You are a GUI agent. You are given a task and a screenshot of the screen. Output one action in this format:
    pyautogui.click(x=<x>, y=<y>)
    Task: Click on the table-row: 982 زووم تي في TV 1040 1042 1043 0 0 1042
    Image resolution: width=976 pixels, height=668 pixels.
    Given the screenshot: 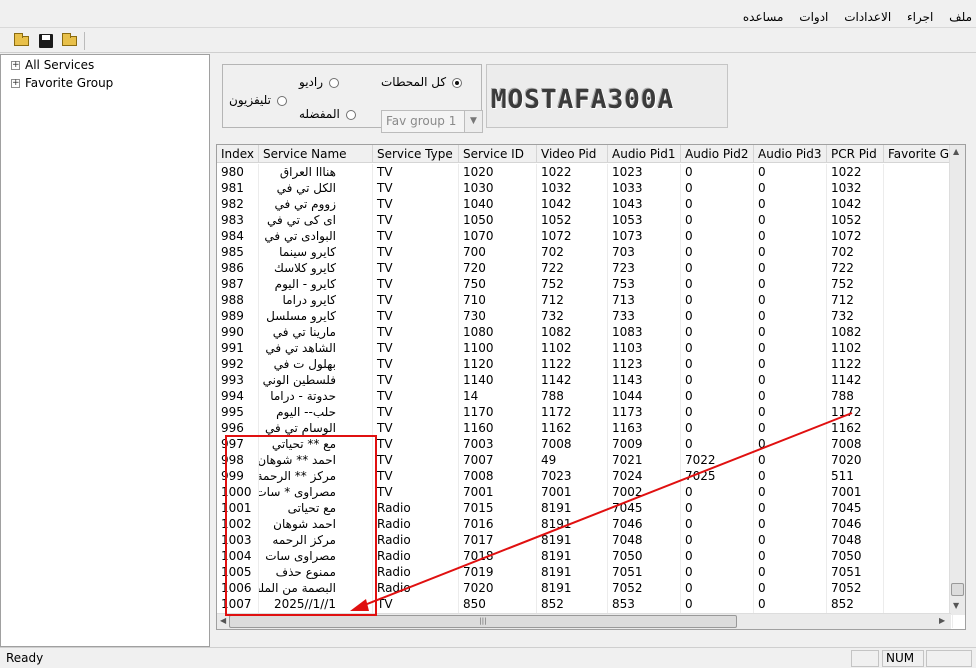 What is the action you would take?
    pyautogui.click(x=585, y=204)
    